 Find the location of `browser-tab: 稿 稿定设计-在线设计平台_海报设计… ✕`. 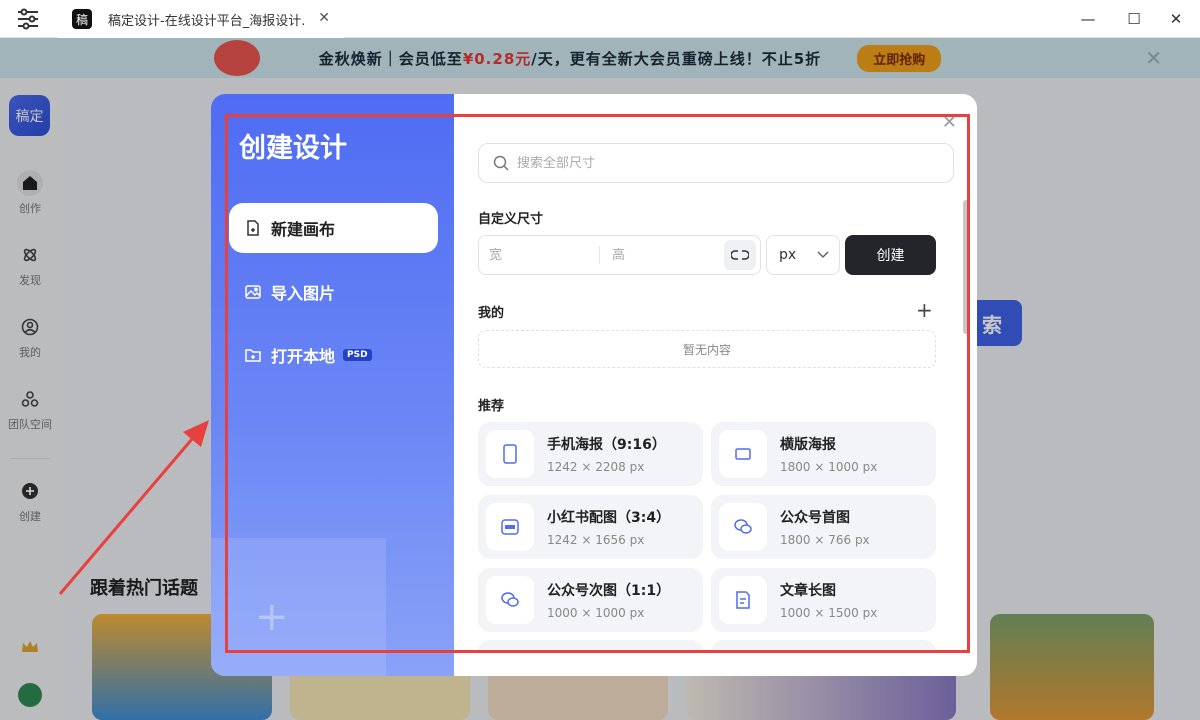

browser-tab: 稿 稿定设计-在线设计平台_海报设计… ✕ is located at coordinates (201, 19).